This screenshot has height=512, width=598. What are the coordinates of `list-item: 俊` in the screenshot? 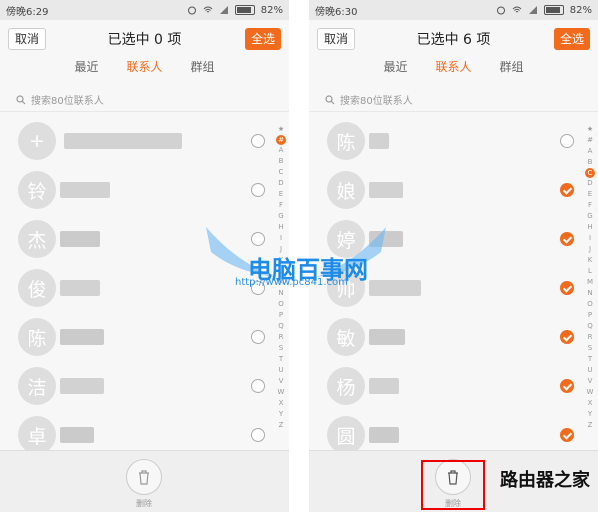 It's located at (144, 288).